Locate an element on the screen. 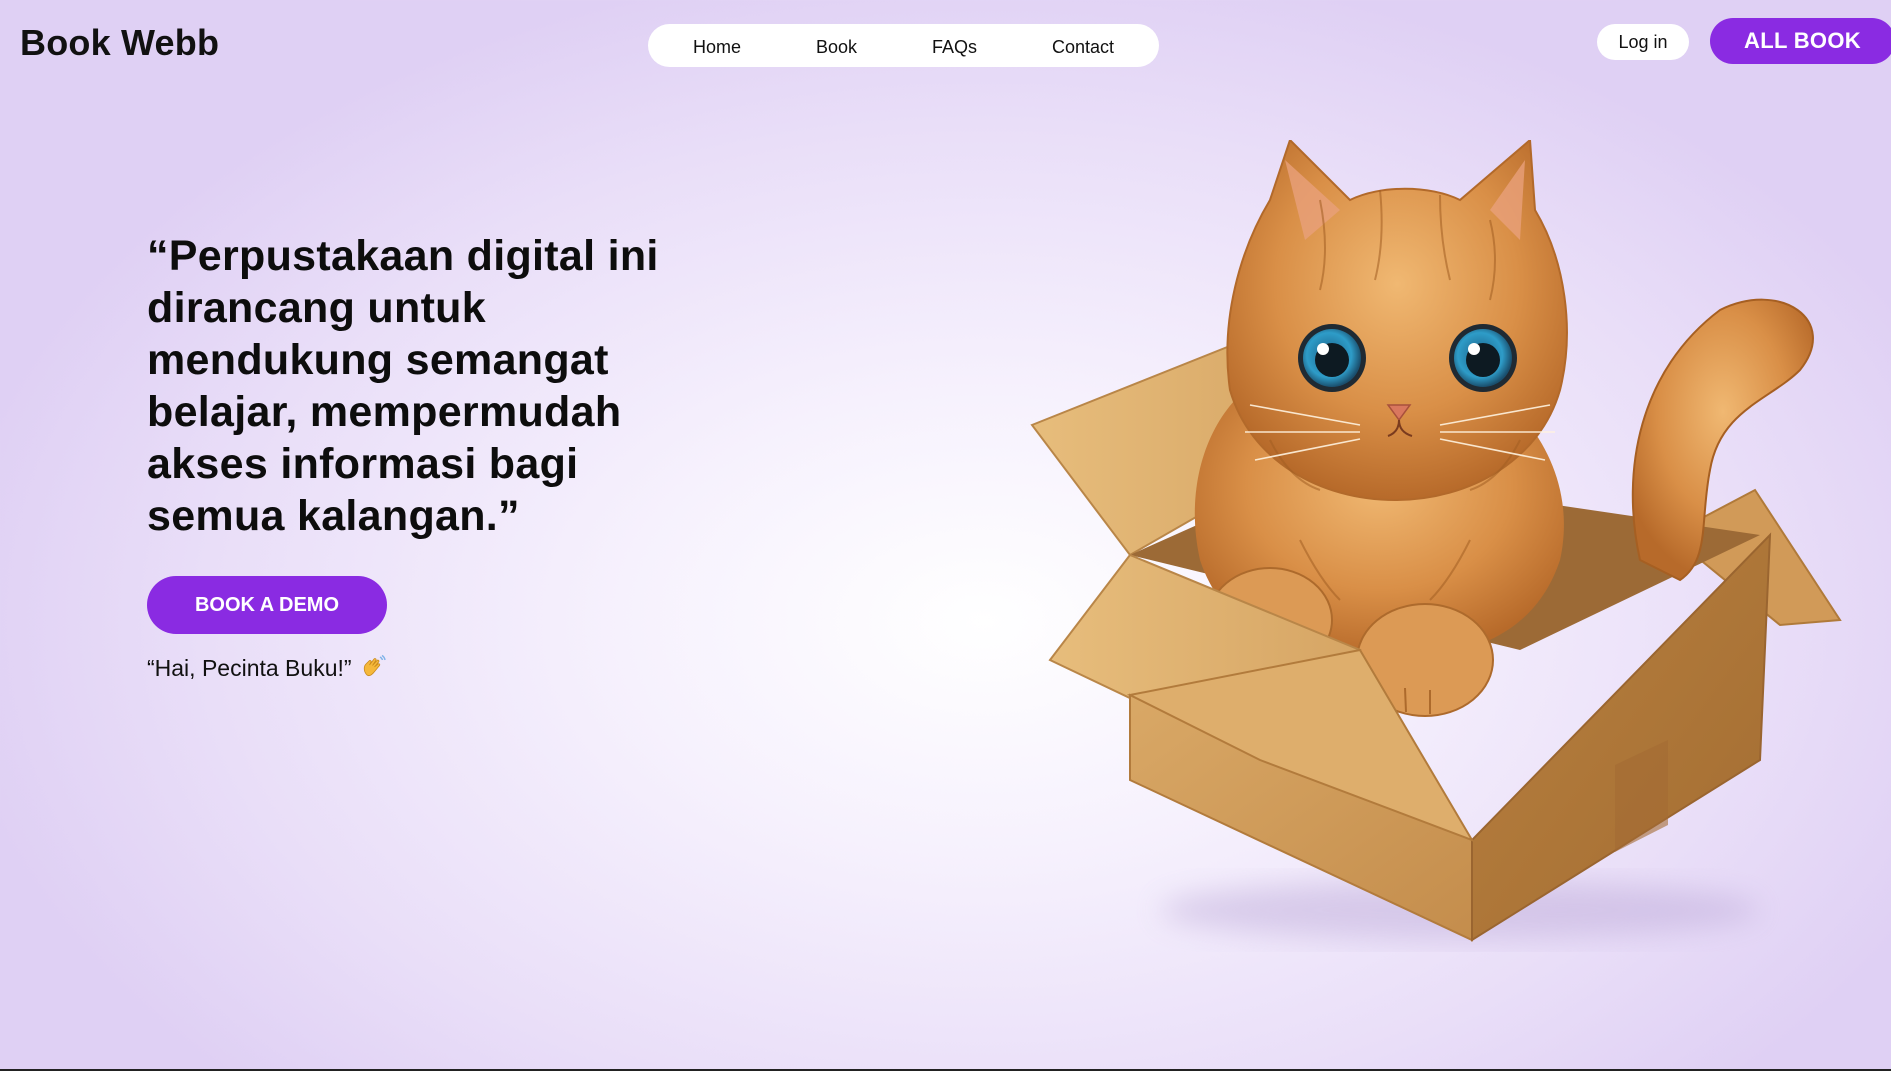  login-button: Log in is located at coordinates (1643, 42).